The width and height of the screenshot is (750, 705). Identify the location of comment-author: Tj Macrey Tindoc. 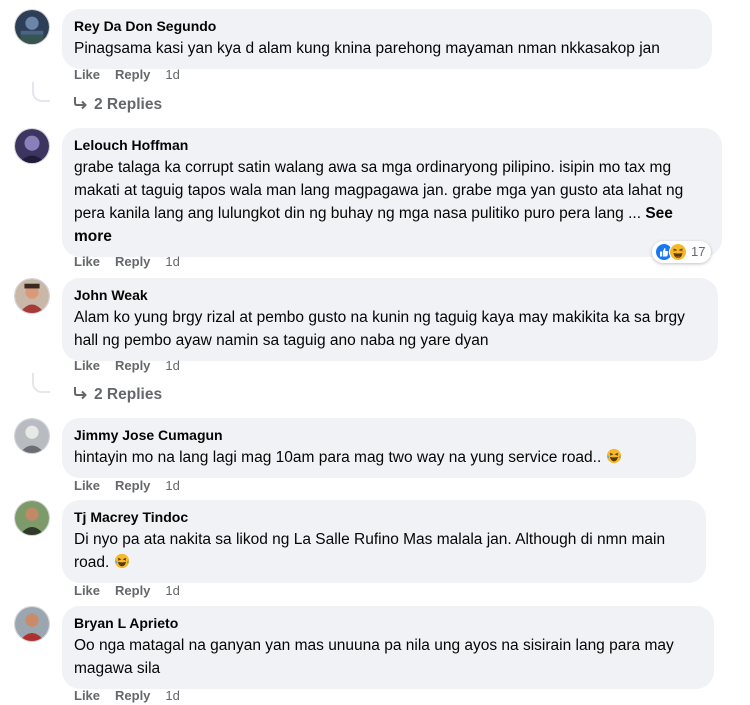
(384, 517).